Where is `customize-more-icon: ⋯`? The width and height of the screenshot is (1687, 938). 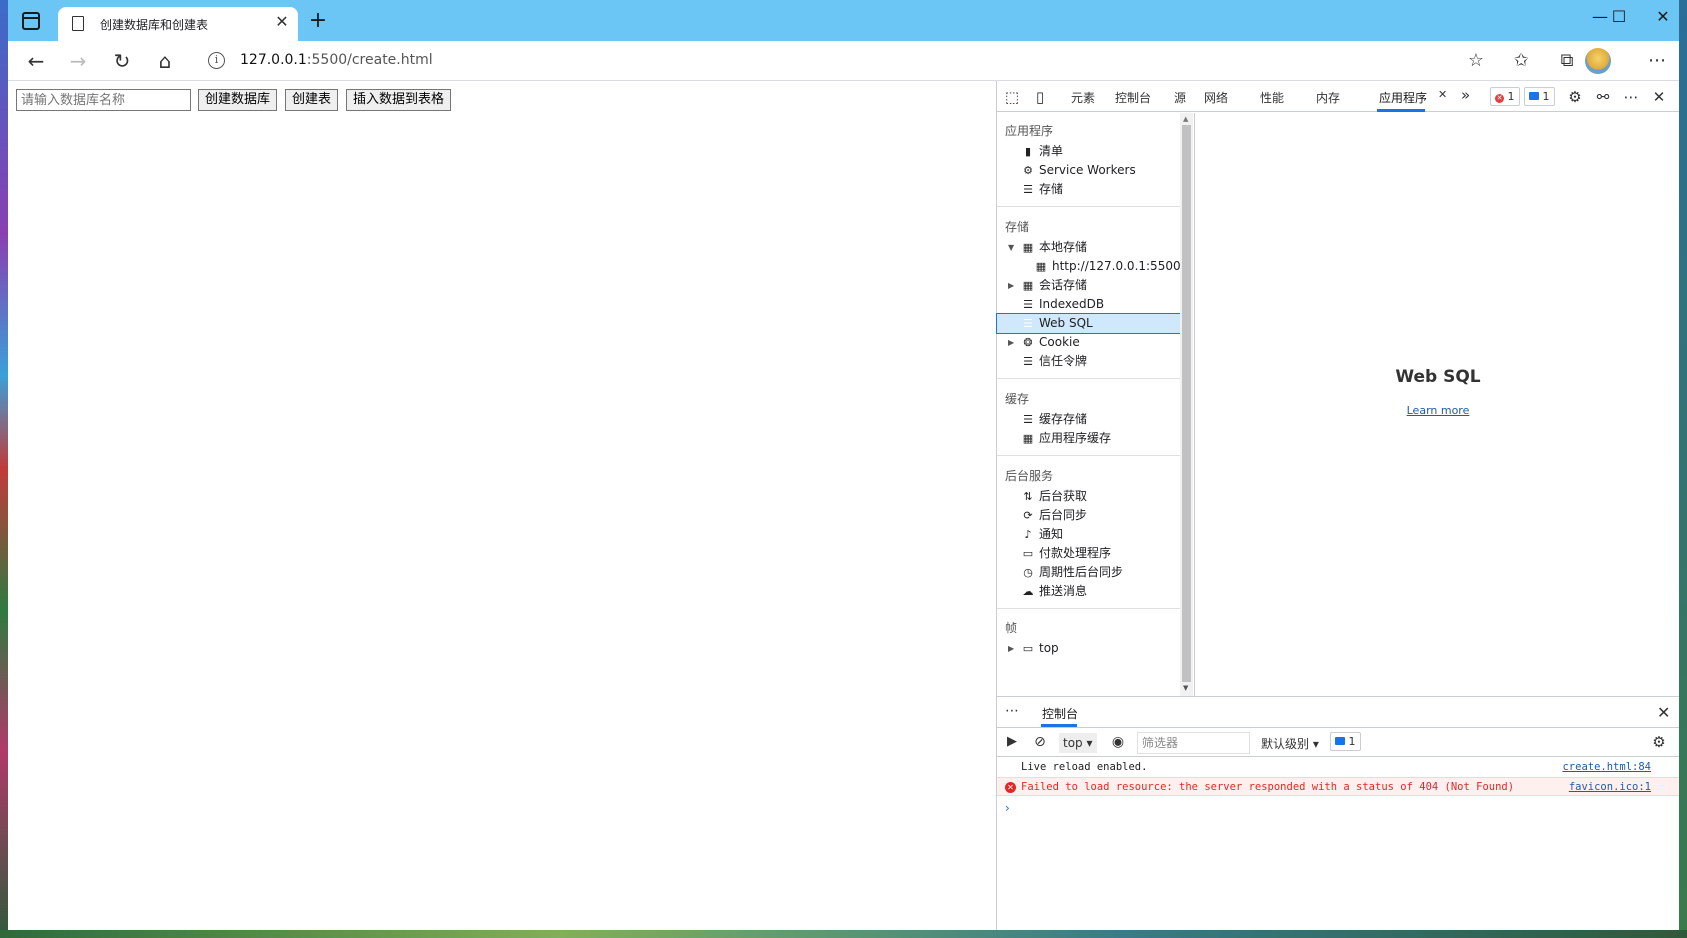 customize-more-icon: ⋯ is located at coordinates (1631, 97).